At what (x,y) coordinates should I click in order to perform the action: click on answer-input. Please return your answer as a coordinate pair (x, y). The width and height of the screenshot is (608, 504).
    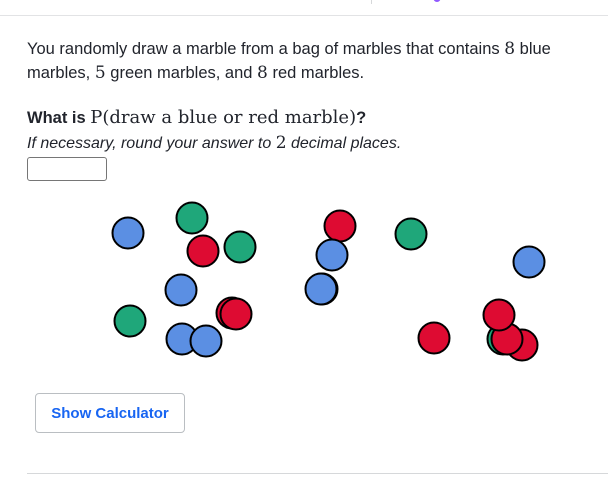
    Looking at the image, I should click on (67, 169).